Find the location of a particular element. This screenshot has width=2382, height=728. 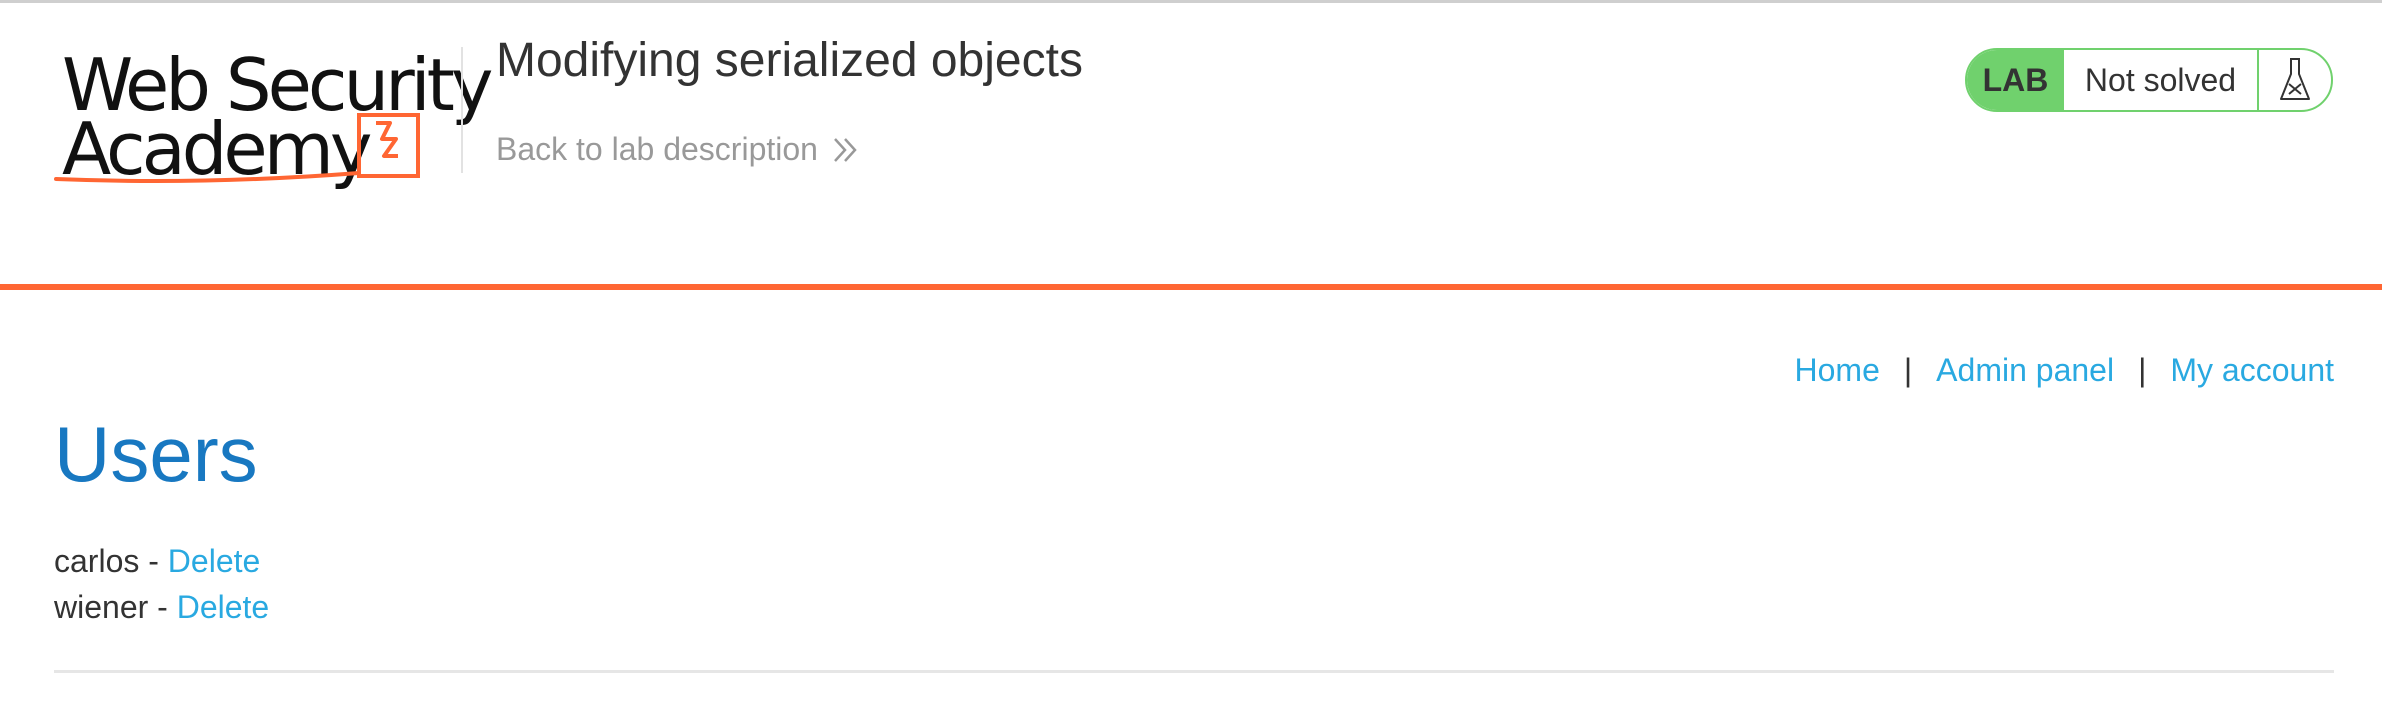

user-row: wiener - Delete is located at coordinates (161, 607).